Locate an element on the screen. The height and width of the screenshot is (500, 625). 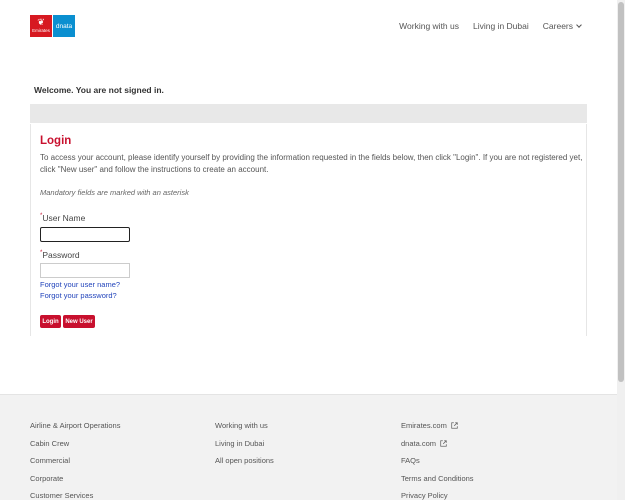
scrollbar-thumb is located at coordinates (621, 192).